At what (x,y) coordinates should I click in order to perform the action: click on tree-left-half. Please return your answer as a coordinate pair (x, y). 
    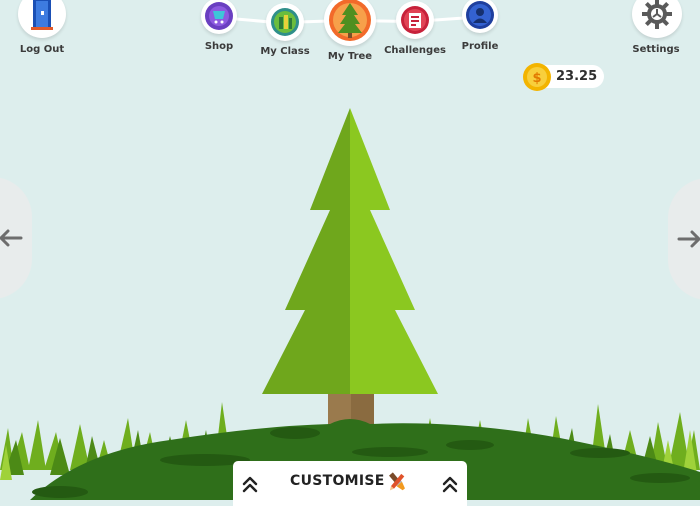
    Looking at the image, I should click on (306, 251).